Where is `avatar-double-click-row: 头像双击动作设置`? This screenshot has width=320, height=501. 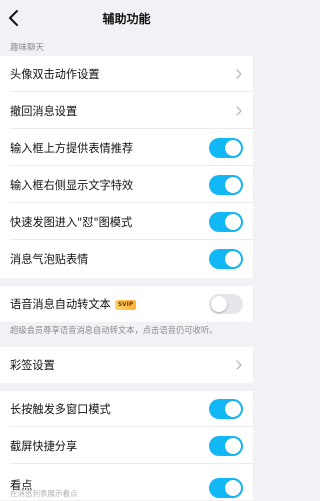
avatar-double-click-row: 头像双击动作设置 is located at coordinates (126, 74).